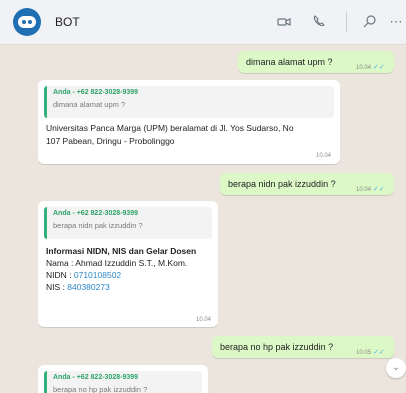 The height and width of the screenshot is (393, 406). Describe the element at coordinates (100, 389) in the screenshot. I see `quote-text: berapa no hp pak izzuddin ?` at that location.